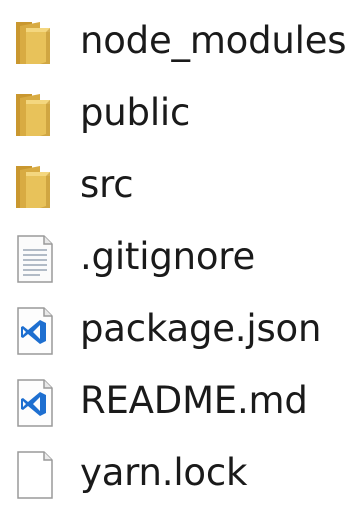  I want to click on file-item-node-modules: node_modules, so click(180, 42).